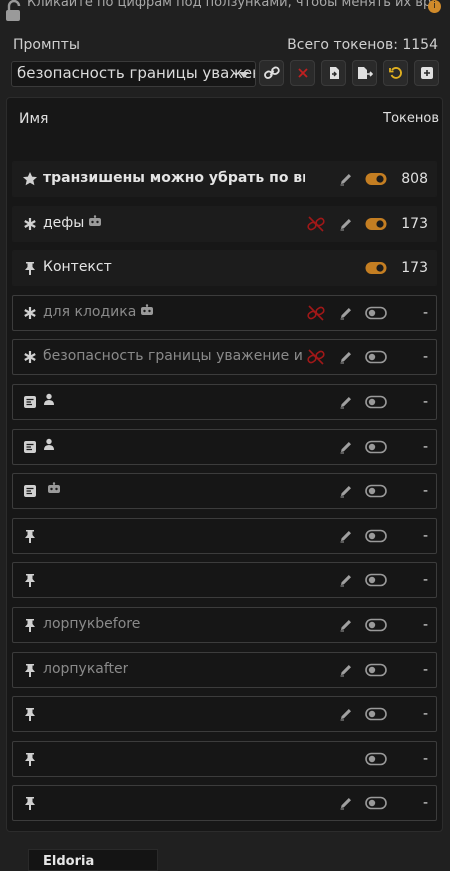  I want to click on prompt-row: транзишены можно убрать по вку 808, so click(224, 179).